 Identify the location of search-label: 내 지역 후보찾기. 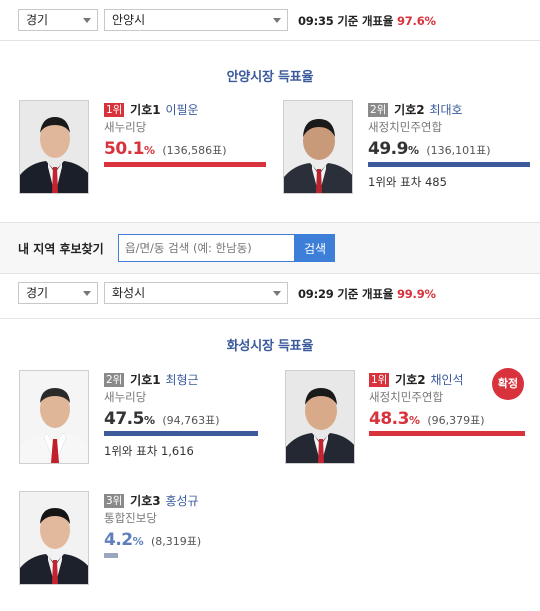
(61, 249).